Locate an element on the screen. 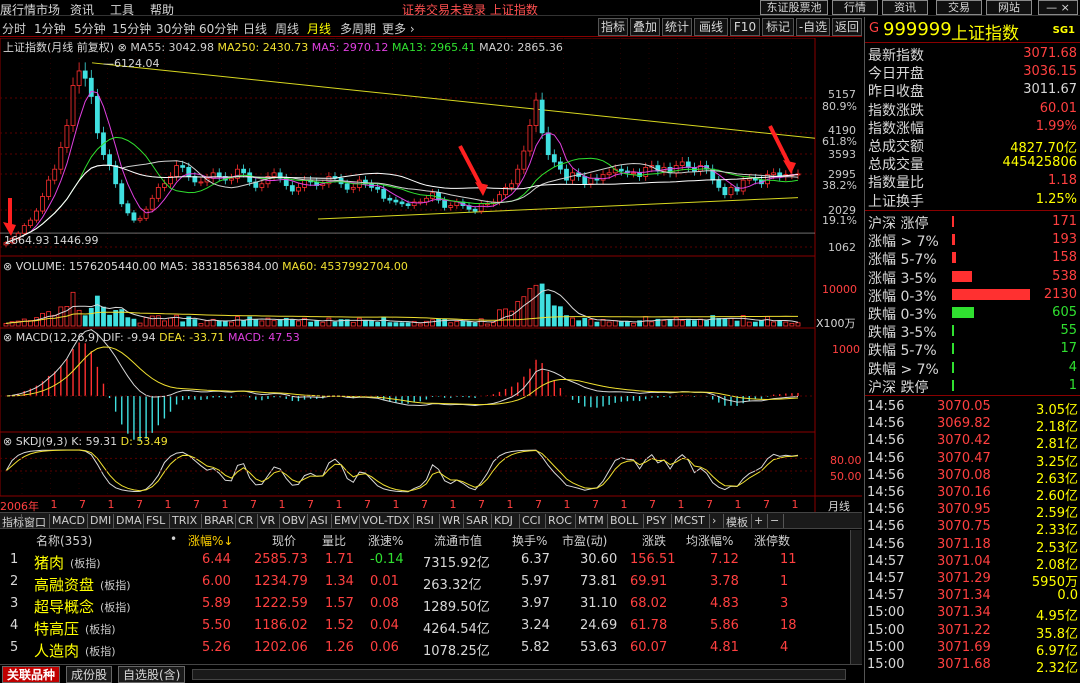 The width and height of the screenshot is (1080, 683). tab-more: 更多 › is located at coordinates (398, 28).